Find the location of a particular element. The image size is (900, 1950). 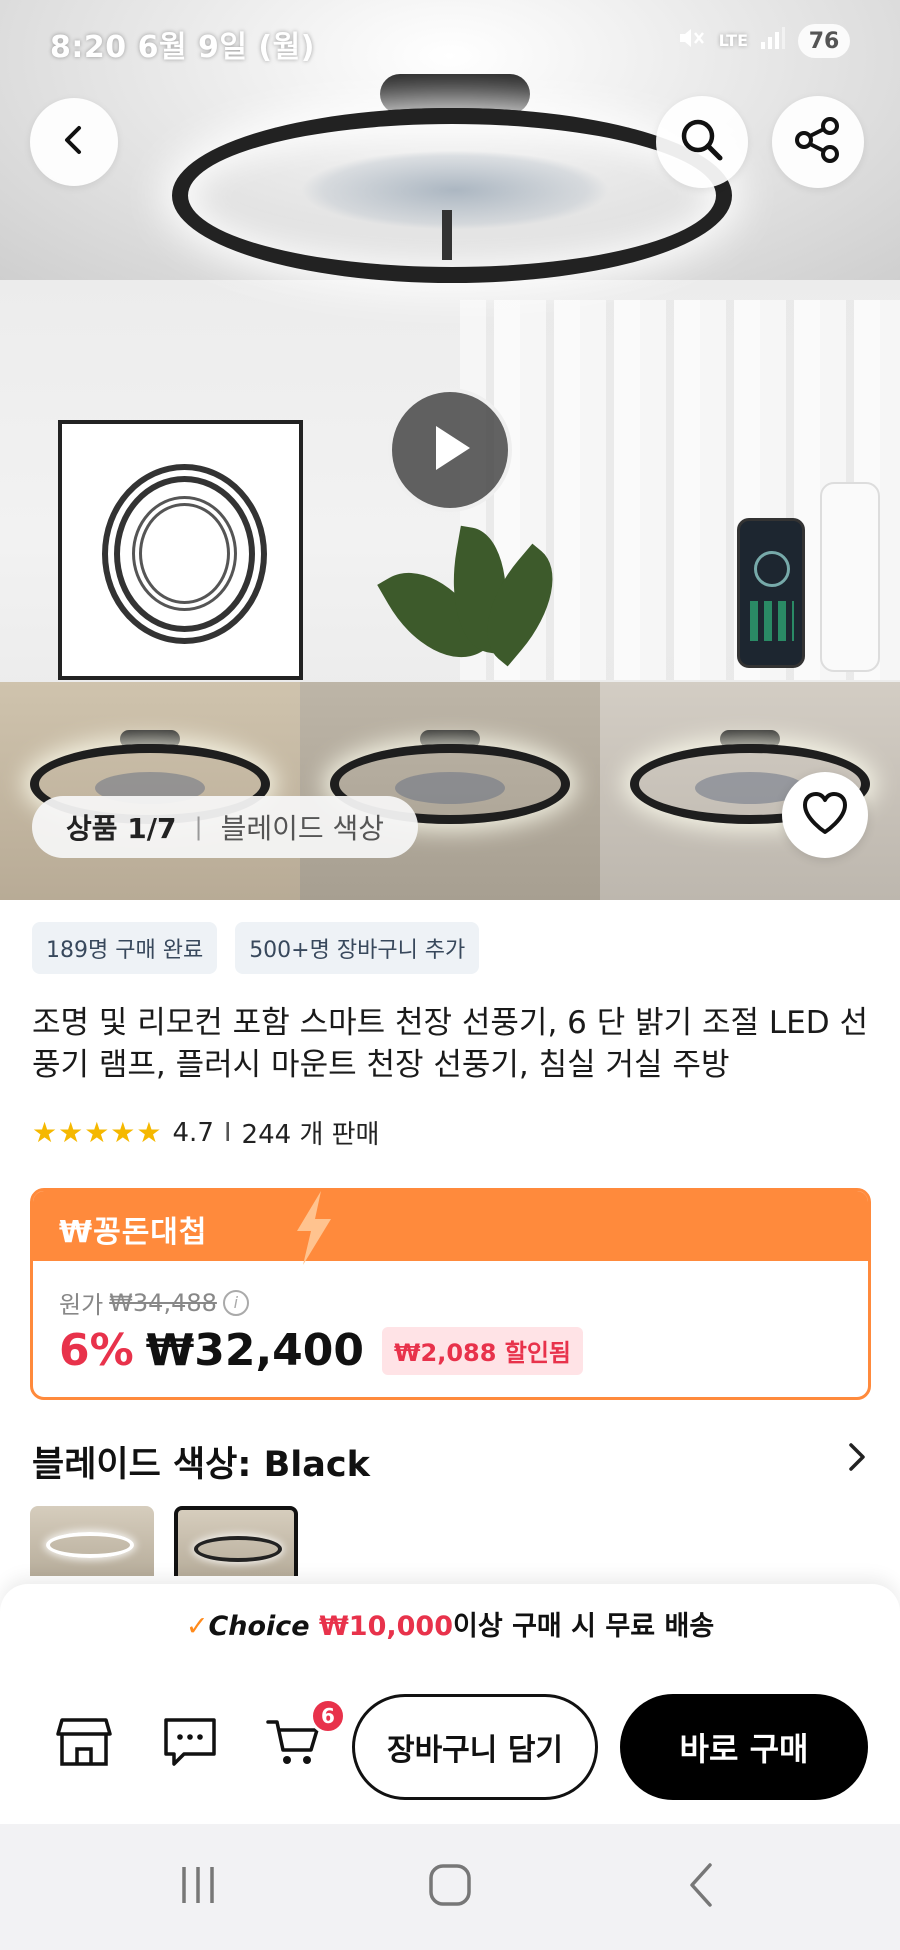

info-icon: i is located at coordinates (235, 1302).